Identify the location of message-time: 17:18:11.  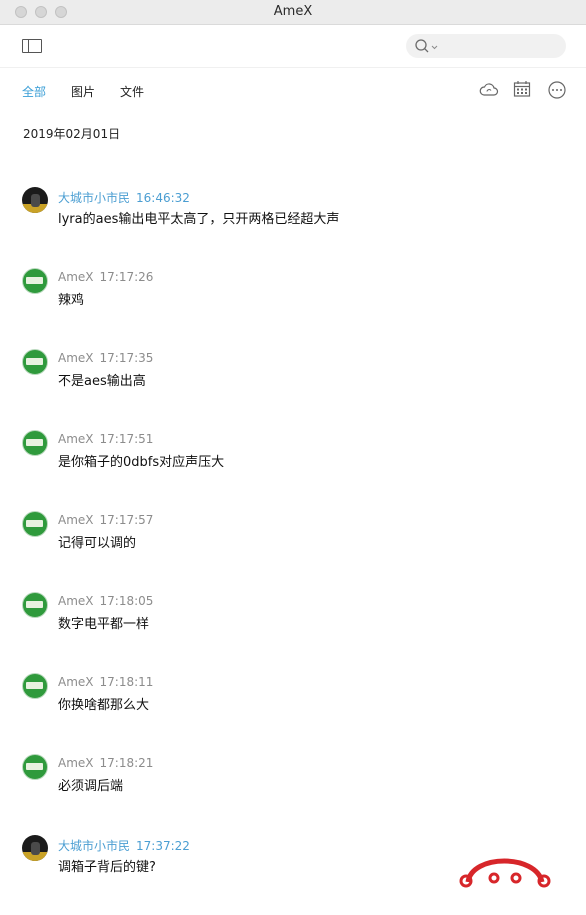
(126, 682).